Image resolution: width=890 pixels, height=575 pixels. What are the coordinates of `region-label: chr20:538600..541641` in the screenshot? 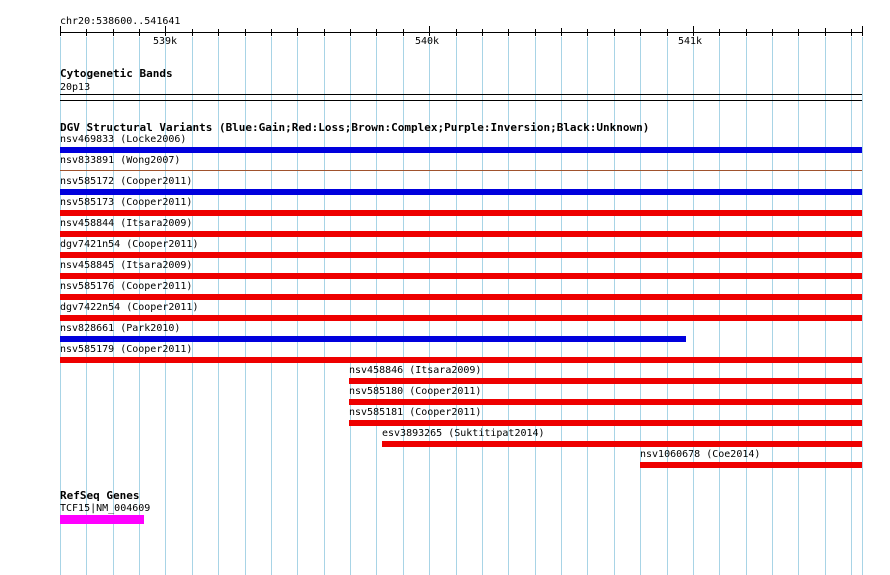 It's located at (120, 21).